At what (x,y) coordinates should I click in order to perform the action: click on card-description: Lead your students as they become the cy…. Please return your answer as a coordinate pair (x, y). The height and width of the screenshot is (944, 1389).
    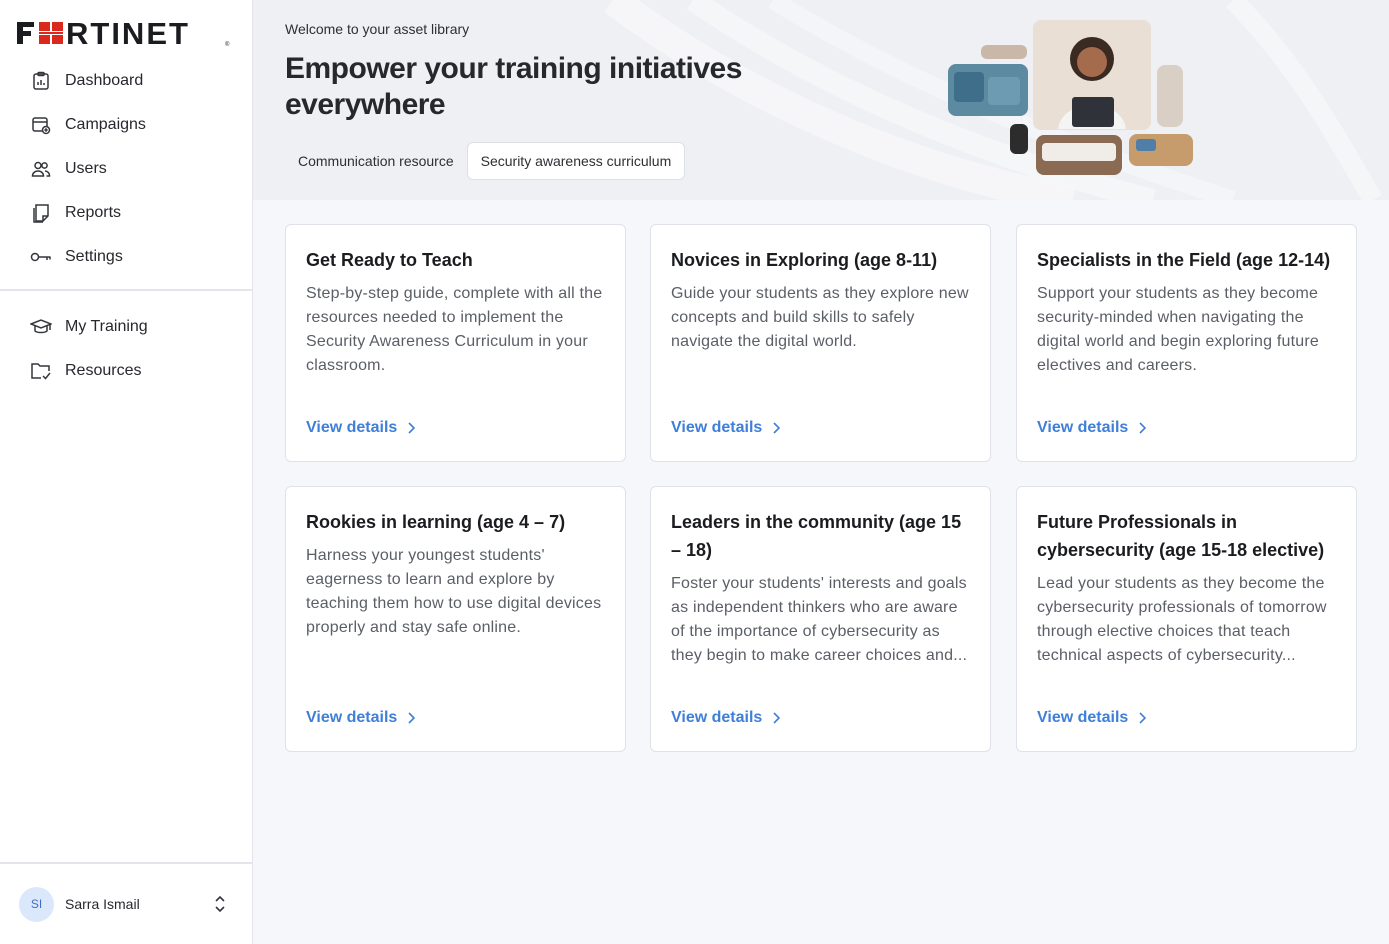
    Looking at the image, I should click on (1182, 619).